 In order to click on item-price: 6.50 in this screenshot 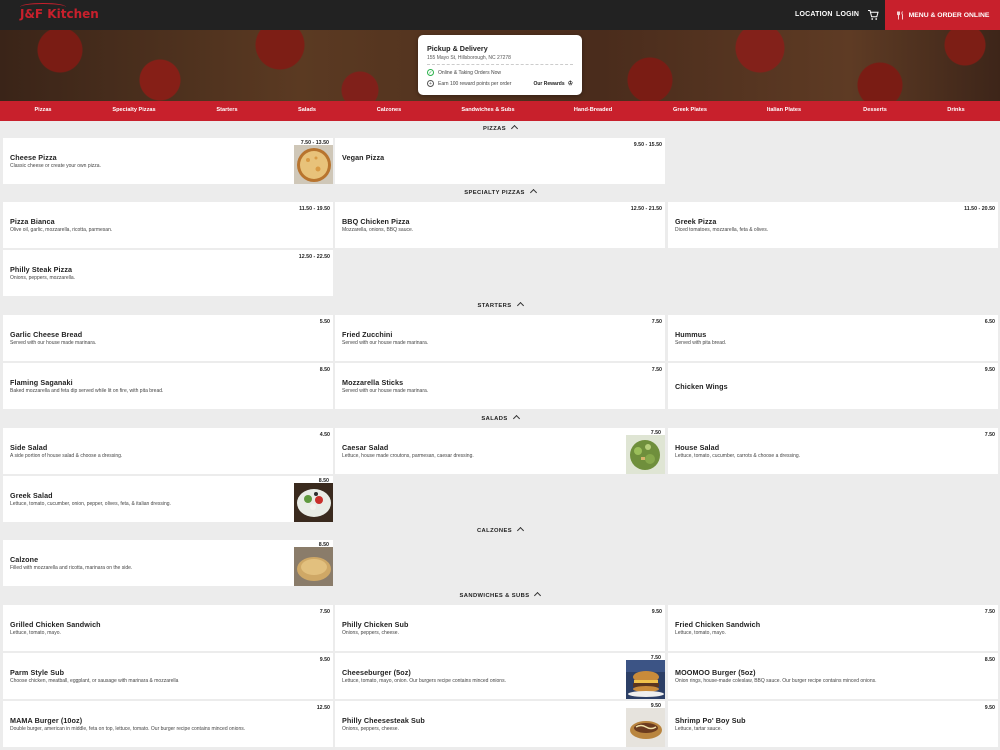, I will do `click(989, 322)`.